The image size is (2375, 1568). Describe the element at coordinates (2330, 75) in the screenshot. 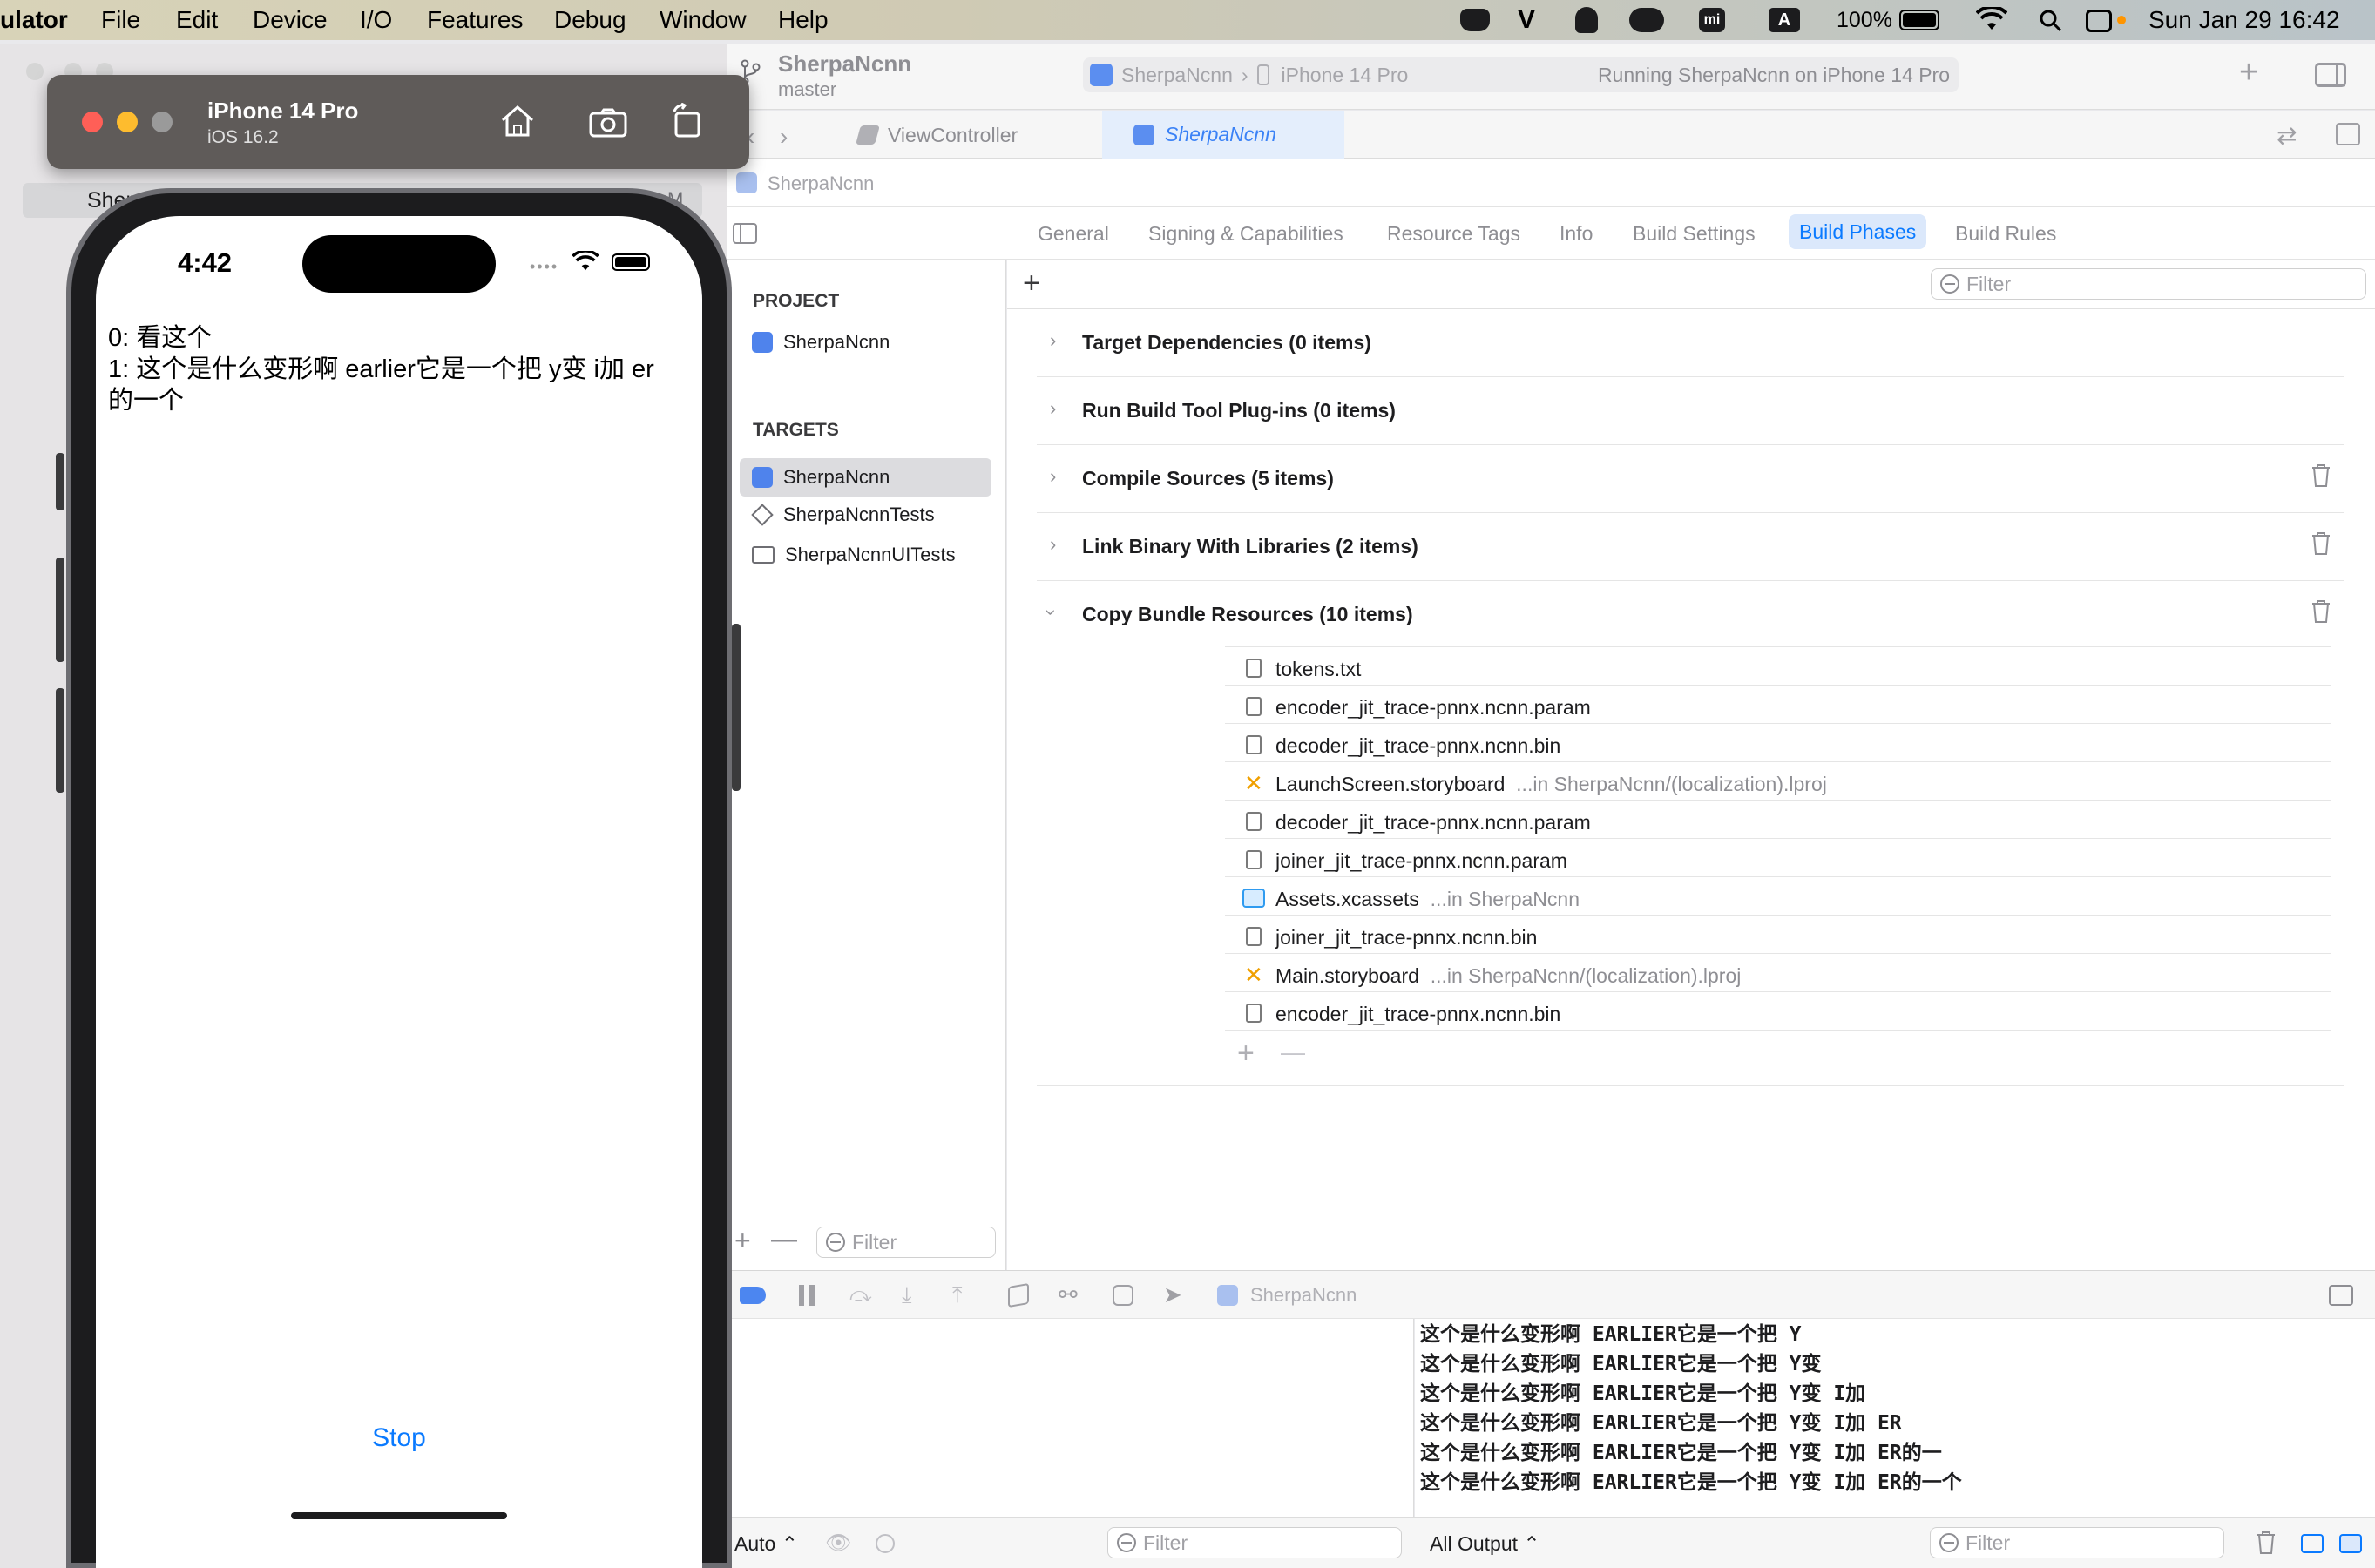

I see `inspector-toggle-icon` at that location.